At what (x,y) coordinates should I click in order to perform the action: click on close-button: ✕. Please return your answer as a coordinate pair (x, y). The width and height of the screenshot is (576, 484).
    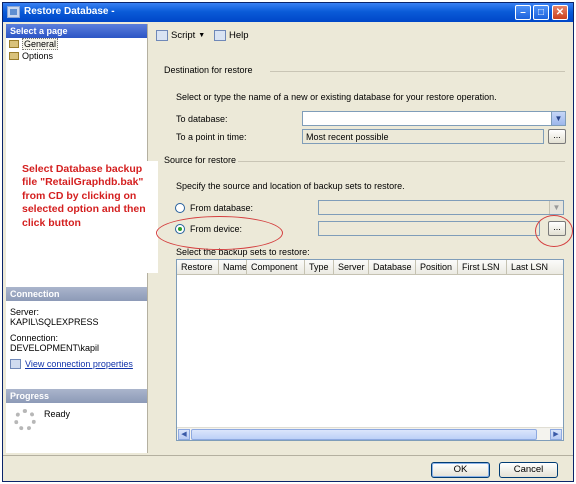
    Looking at the image, I should click on (560, 12).